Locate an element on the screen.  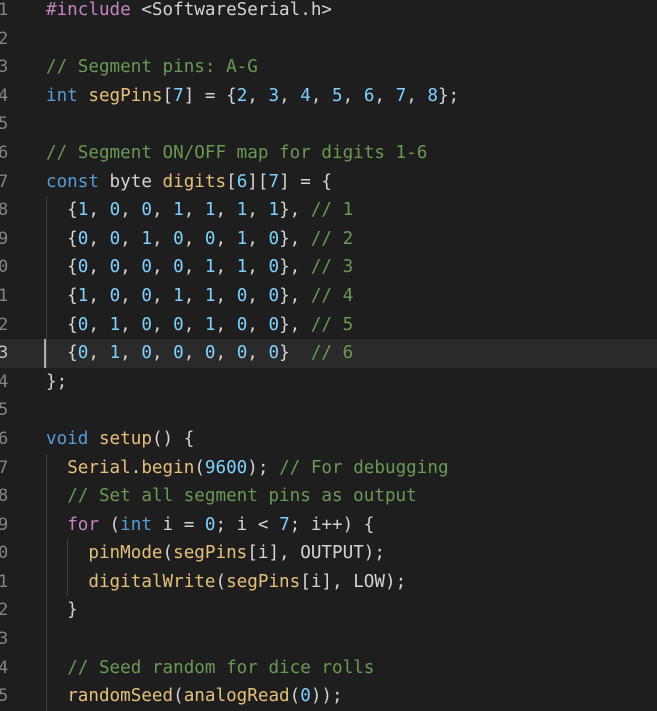
code-line: 2 {0, 1, 0, 0, 1, 0, 0}, // 5 is located at coordinates (328, 325).